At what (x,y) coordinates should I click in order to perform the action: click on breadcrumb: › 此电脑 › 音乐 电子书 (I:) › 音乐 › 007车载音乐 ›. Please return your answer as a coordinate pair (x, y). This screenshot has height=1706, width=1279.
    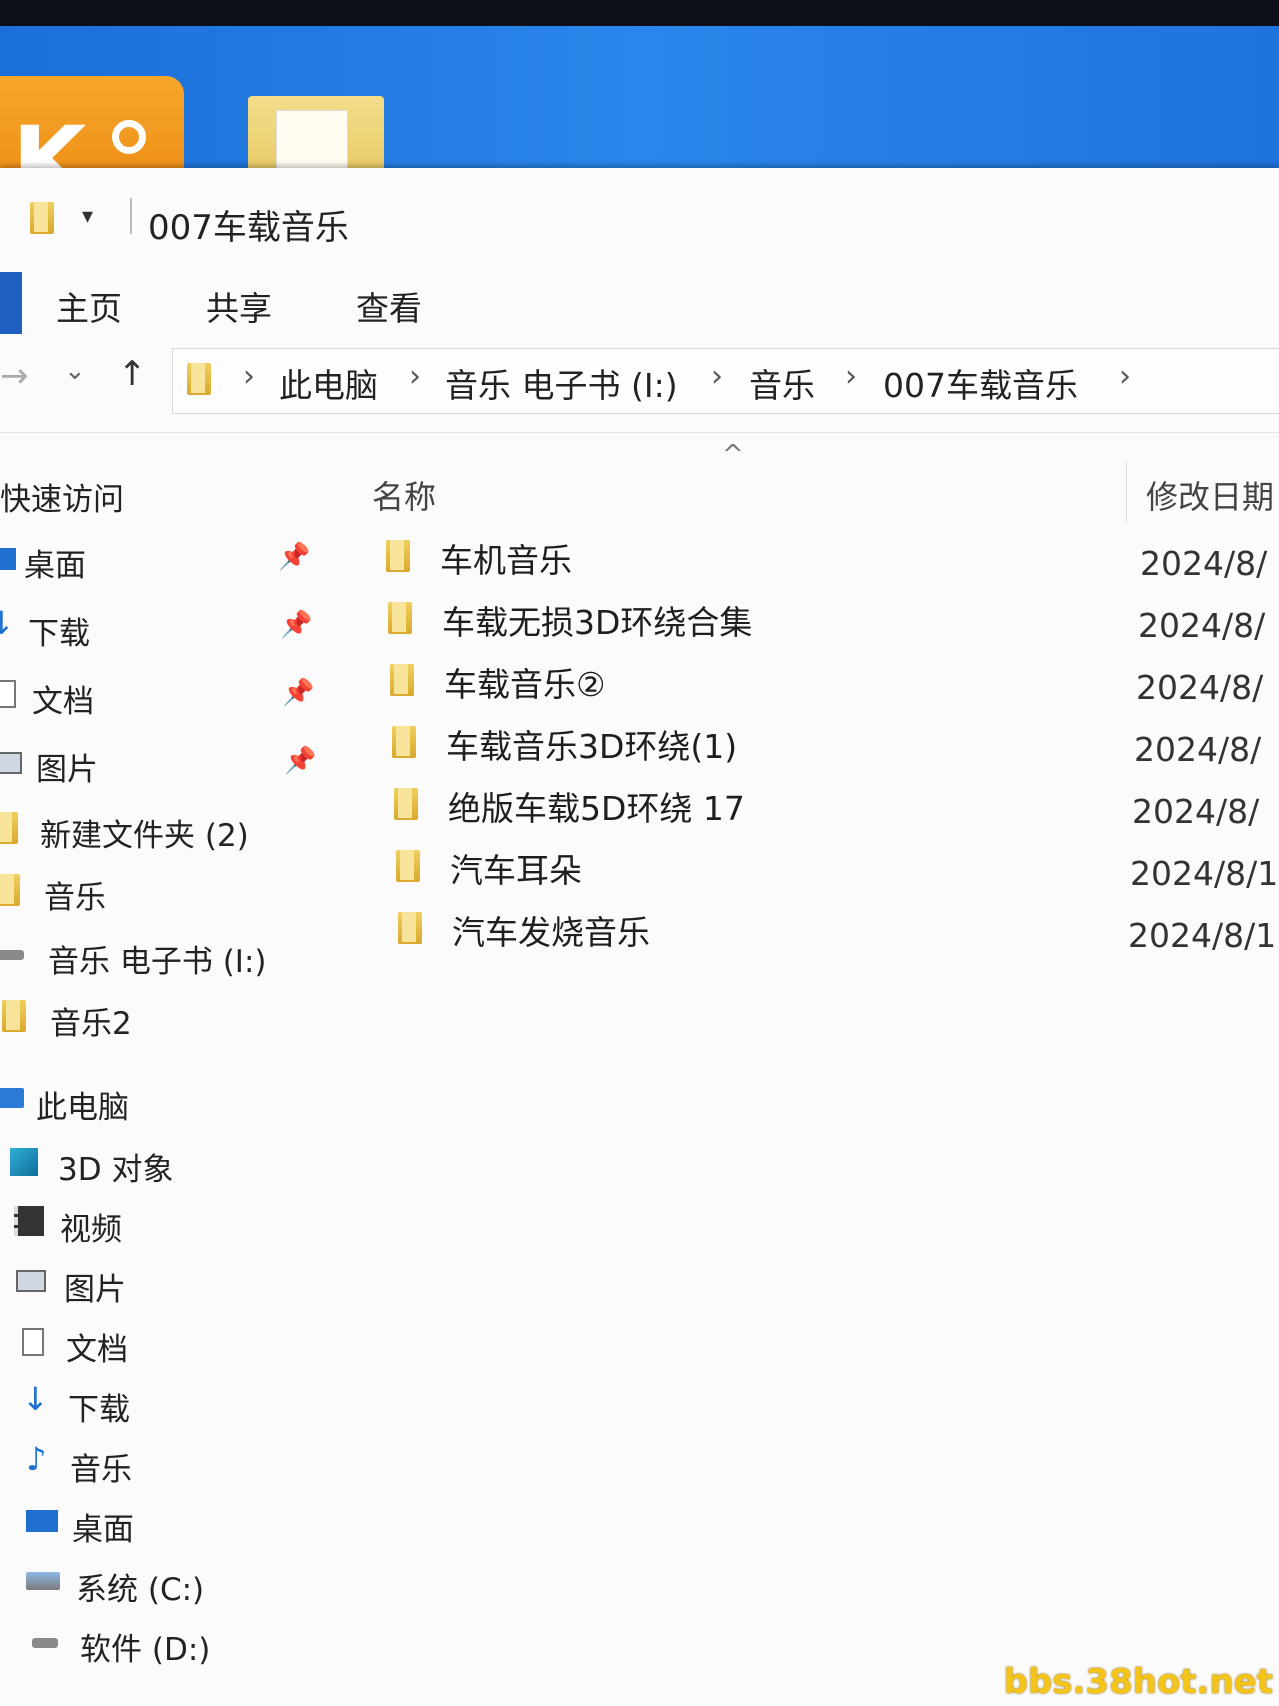
    Looking at the image, I should click on (725, 381).